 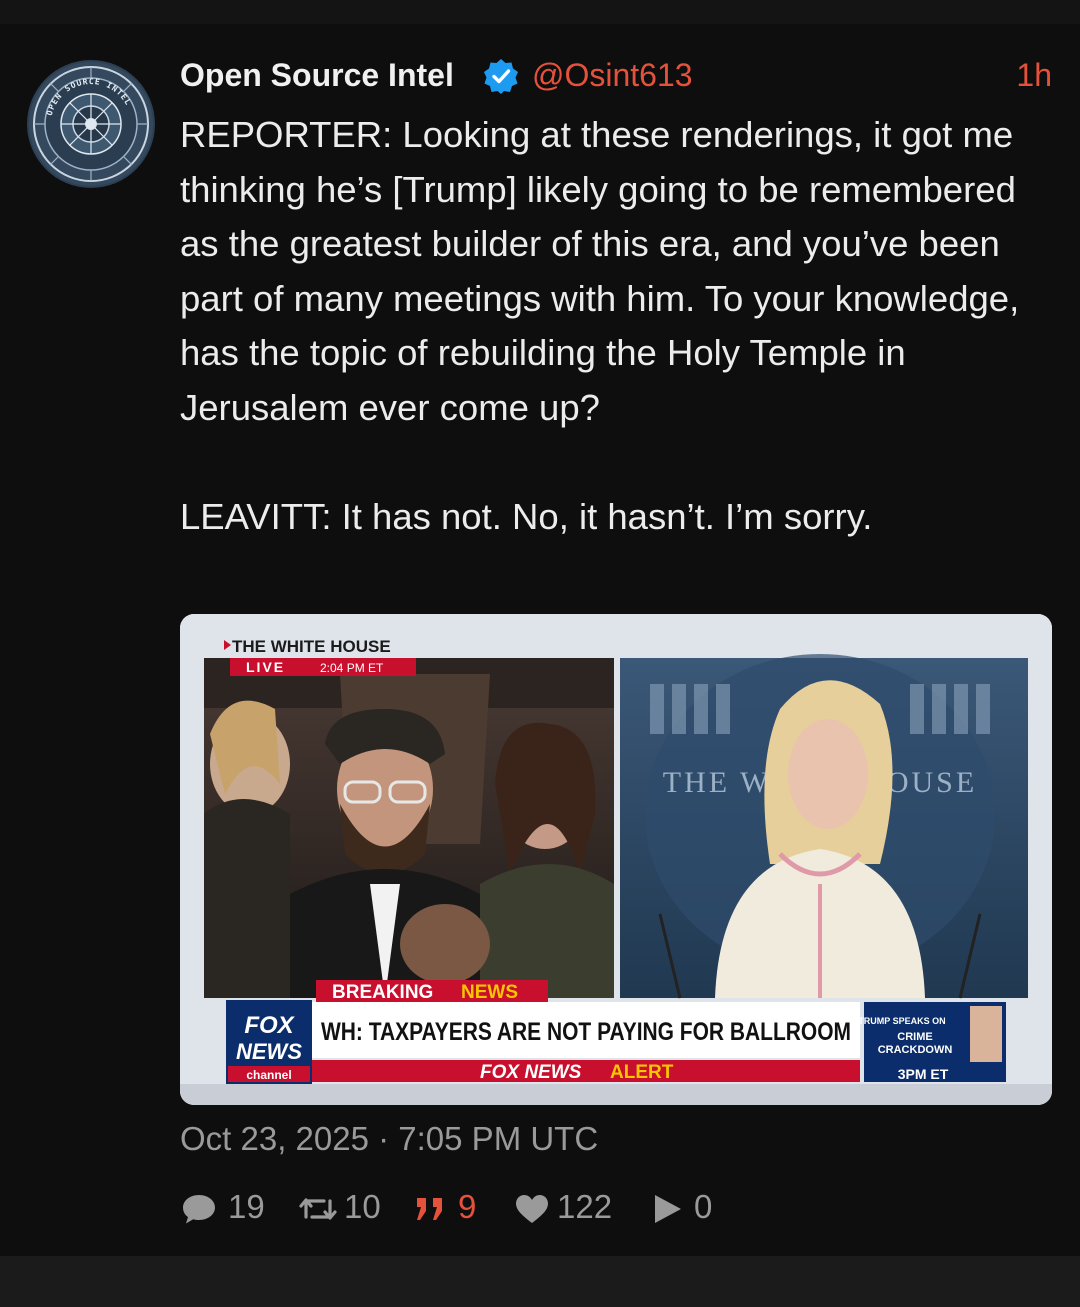 What do you see at coordinates (1034, 75) in the screenshot?
I see `post-time: 1h` at bounding box center [1034, 75].